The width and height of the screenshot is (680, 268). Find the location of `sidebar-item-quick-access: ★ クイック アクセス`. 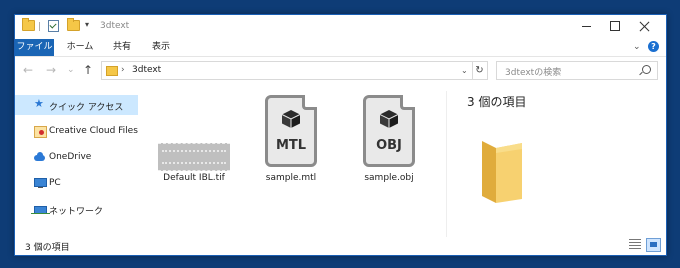

sidebar-item-quick-access: ★ クイック アクセス is located at coordinates (76, 105).